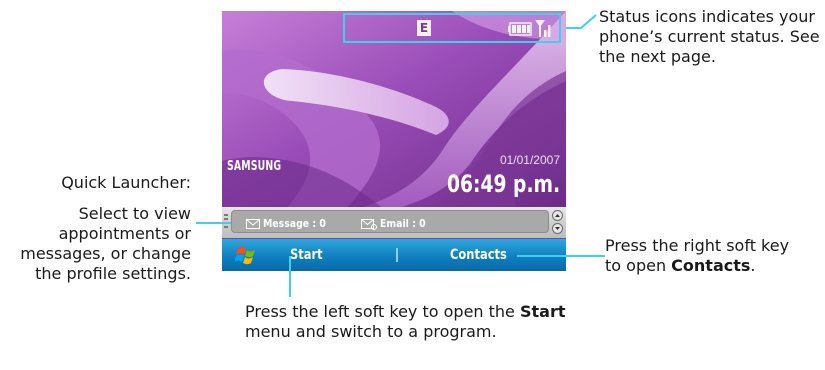 Image resolution: width=825 pixels, height=370 pixels. I want to click on start-emphasis: Start, so click(542, 311).